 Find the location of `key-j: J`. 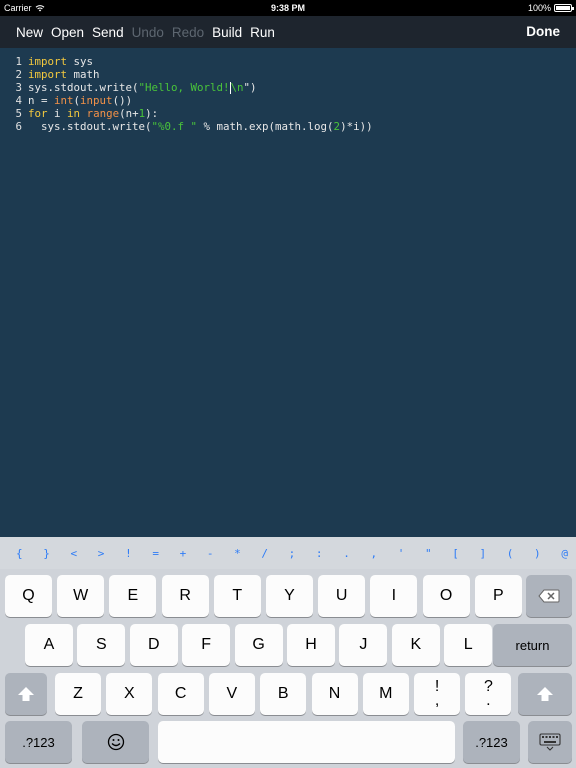

key-j: J is located at coordinates (363, 645).